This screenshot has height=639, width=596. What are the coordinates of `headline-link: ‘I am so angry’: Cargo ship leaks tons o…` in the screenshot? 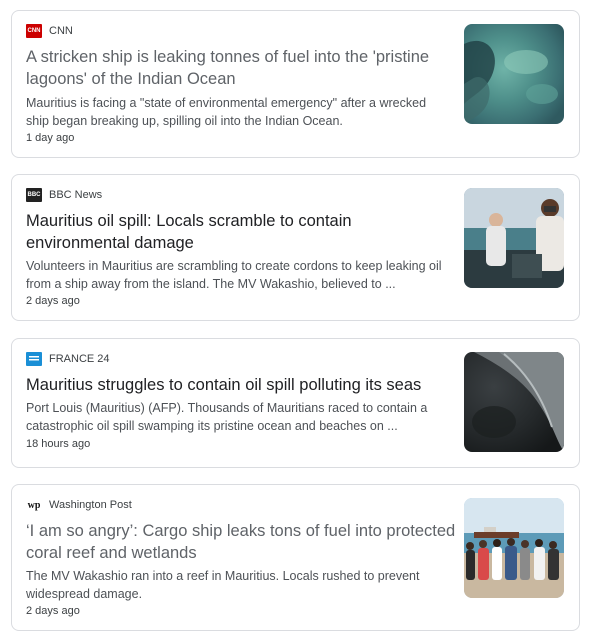 It's located at (241, 542).